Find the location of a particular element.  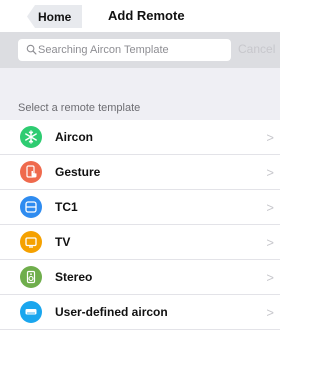

search-icon is located at coordinates (31, 49).